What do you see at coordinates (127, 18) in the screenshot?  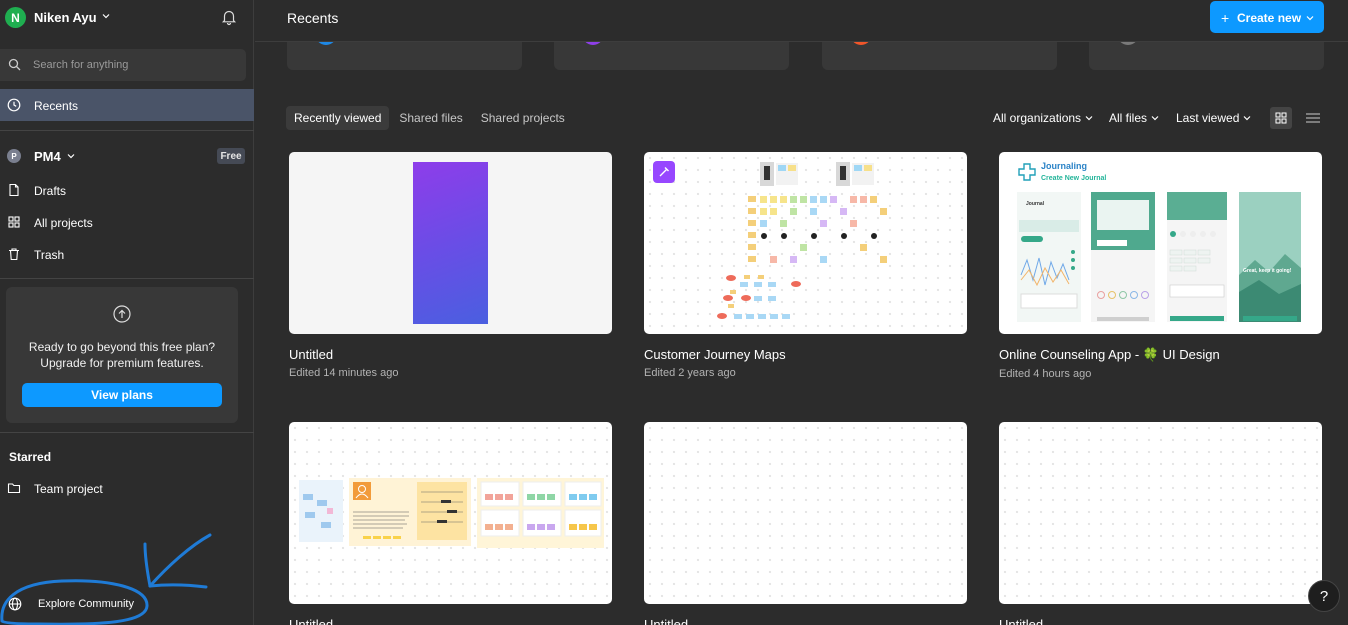 I see `account-switcher: N Niken Ayu` at bounding box center [127, 18].